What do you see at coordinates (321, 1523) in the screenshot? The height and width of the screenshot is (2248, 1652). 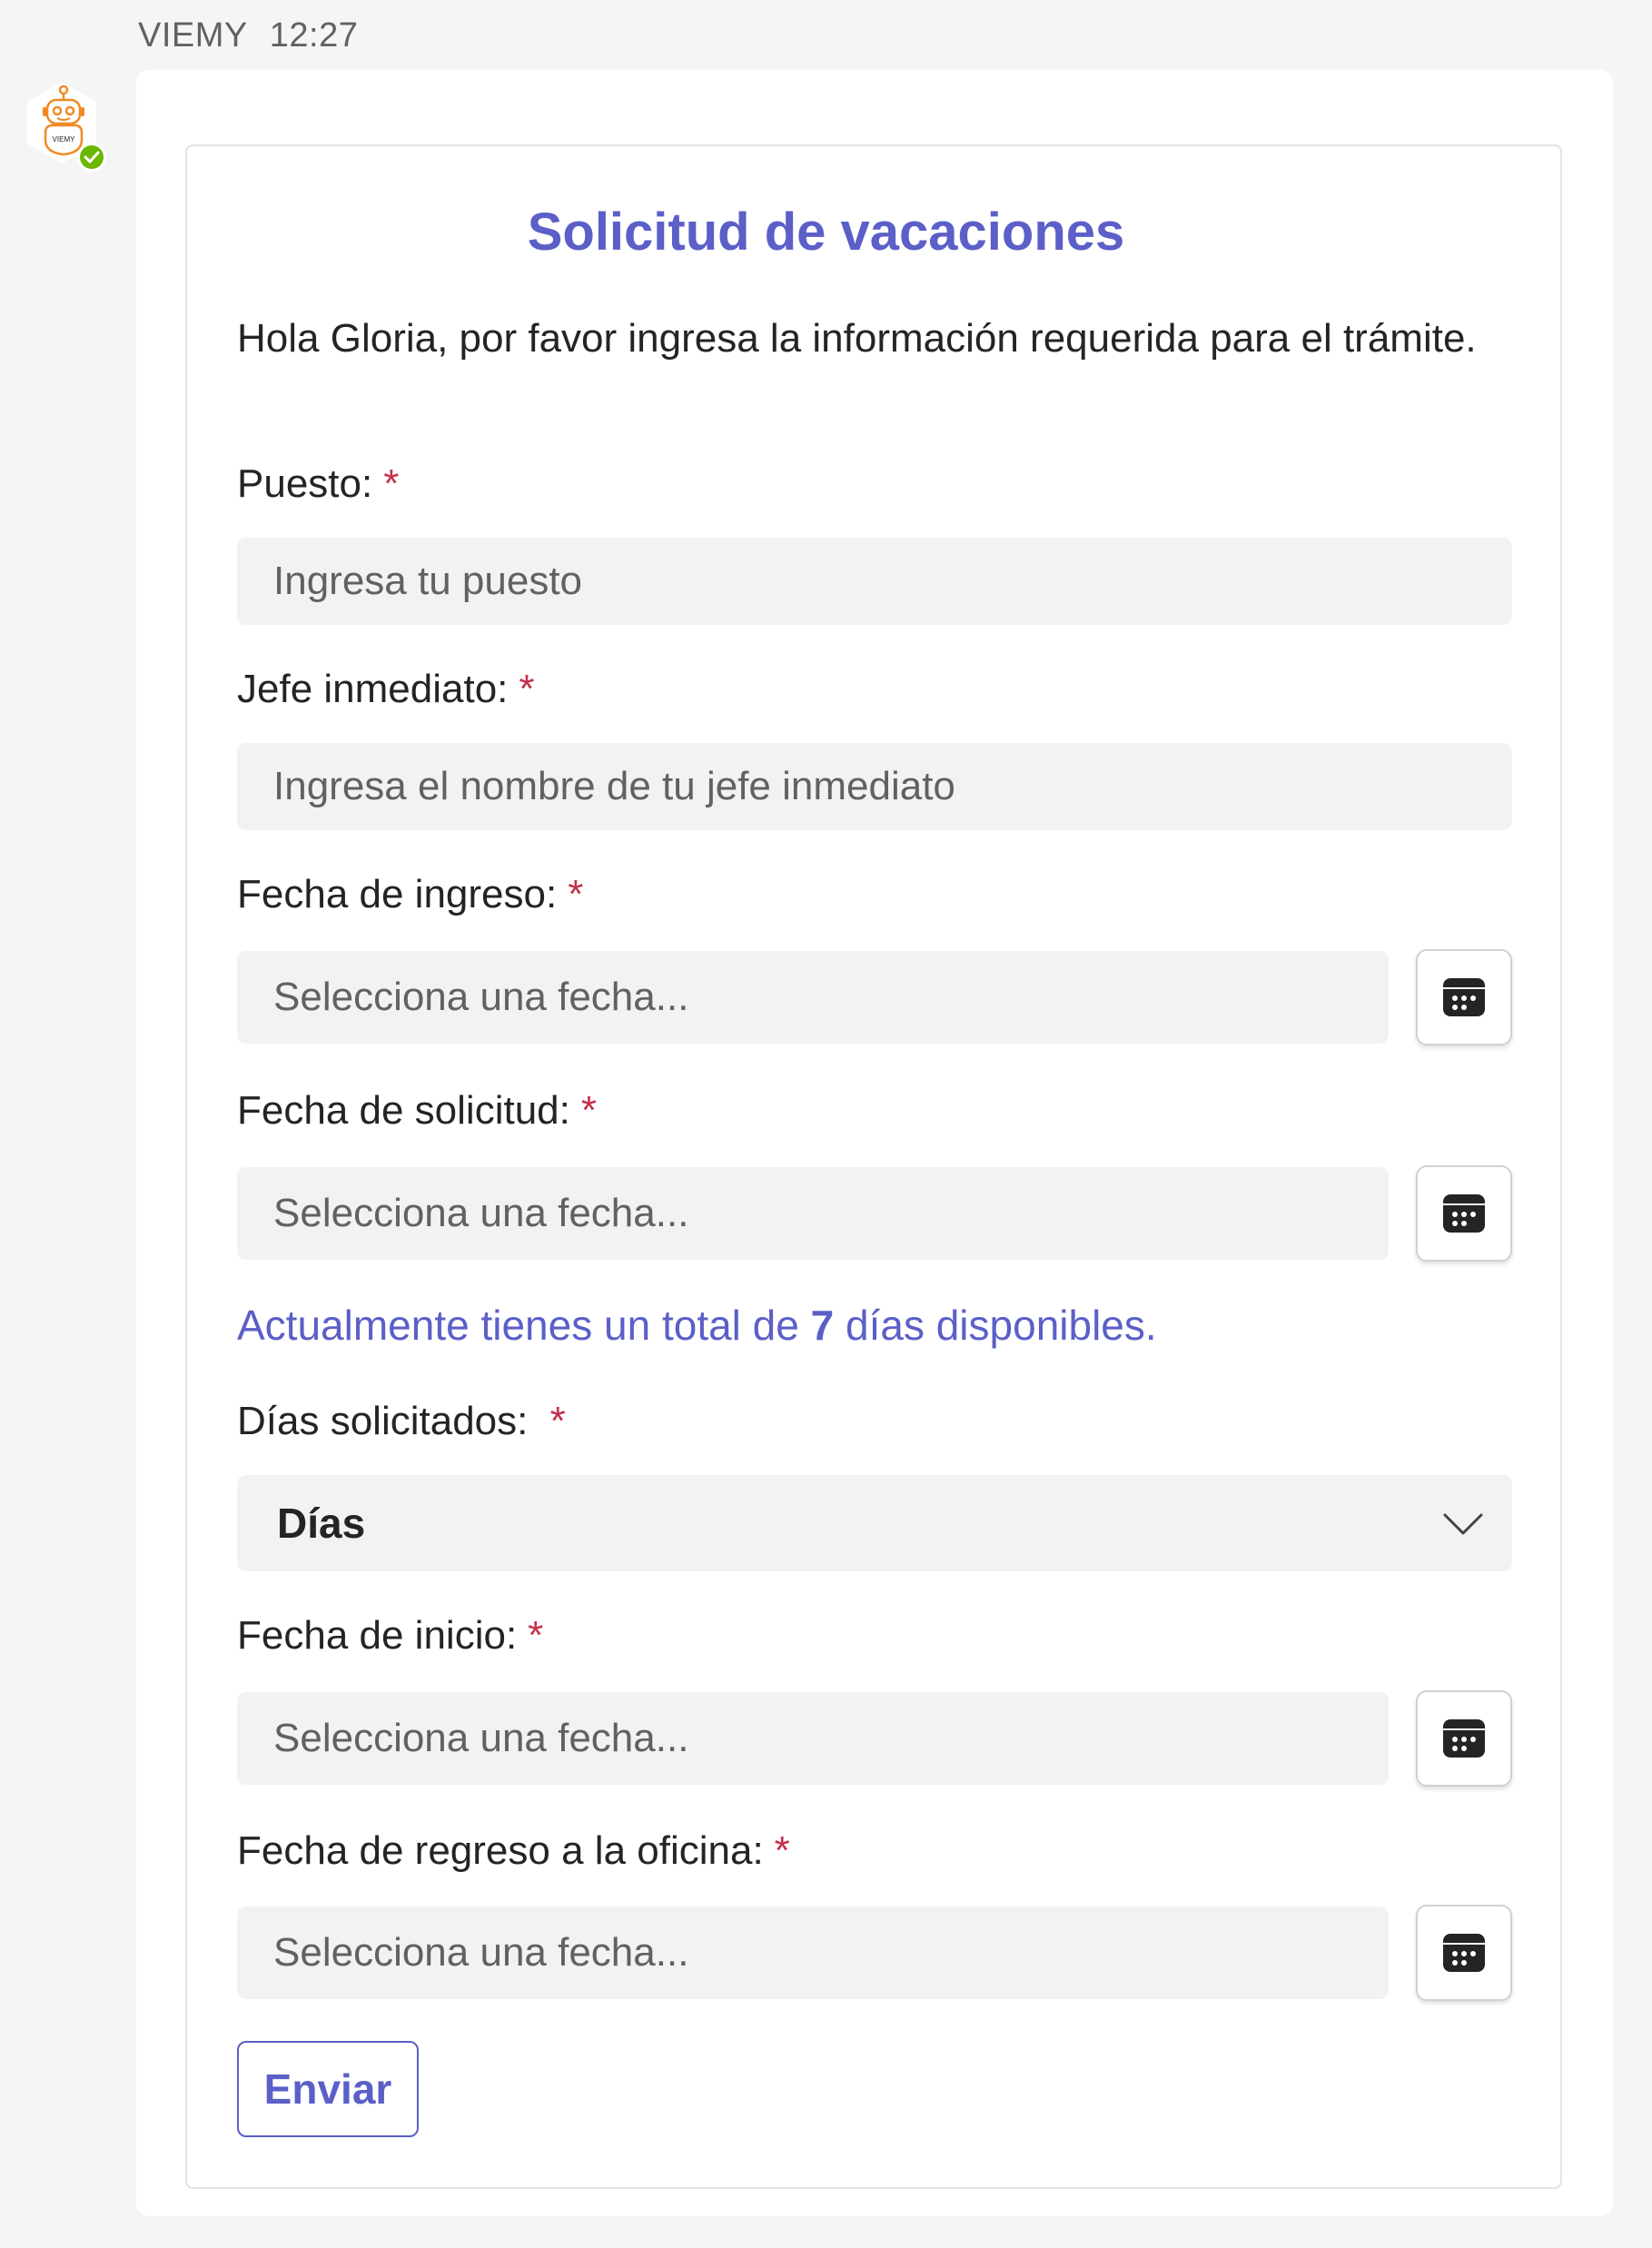 I see `dias-solicitados-value: Días` at bounding box center [321, 1523].